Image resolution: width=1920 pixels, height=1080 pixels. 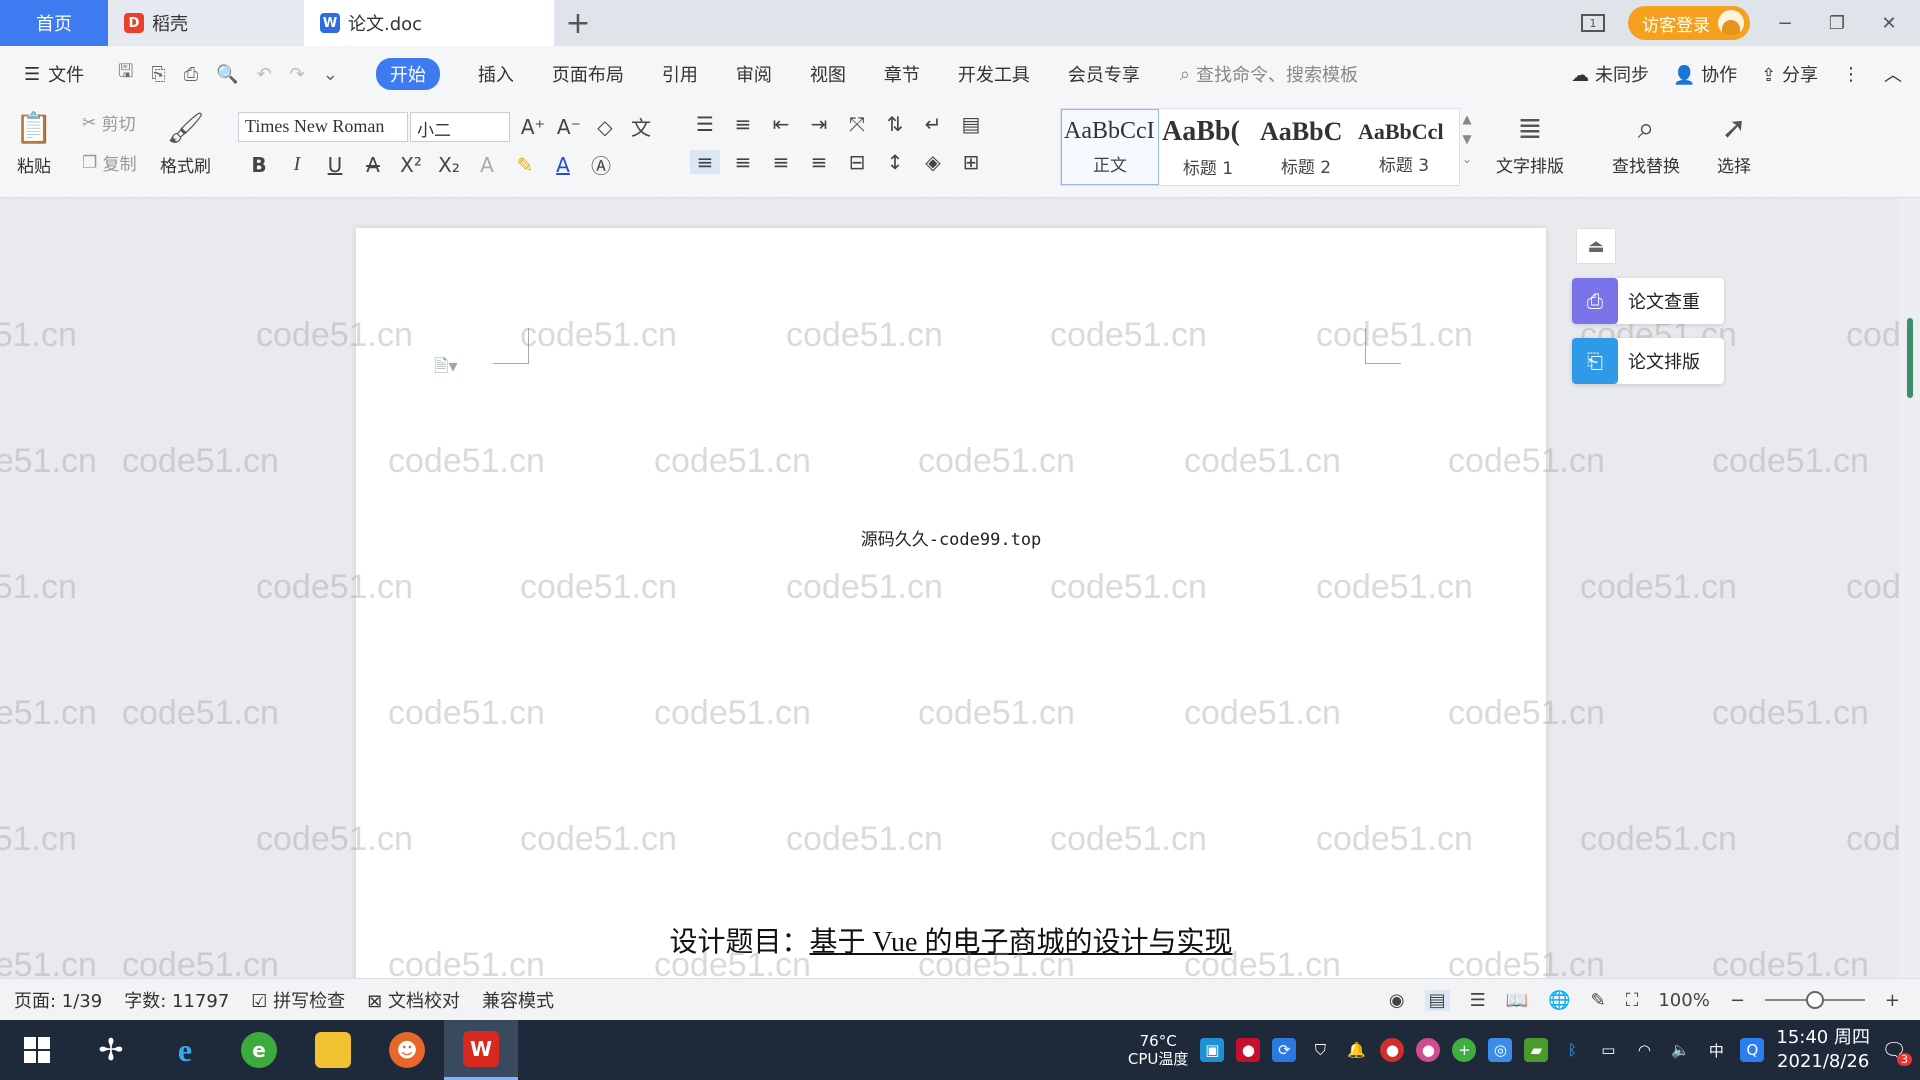 What do you see at coordinates (407, 1050) in the screenshot?
I see `taskbar-app-game: ☻` at bounding box center [407, 1050].